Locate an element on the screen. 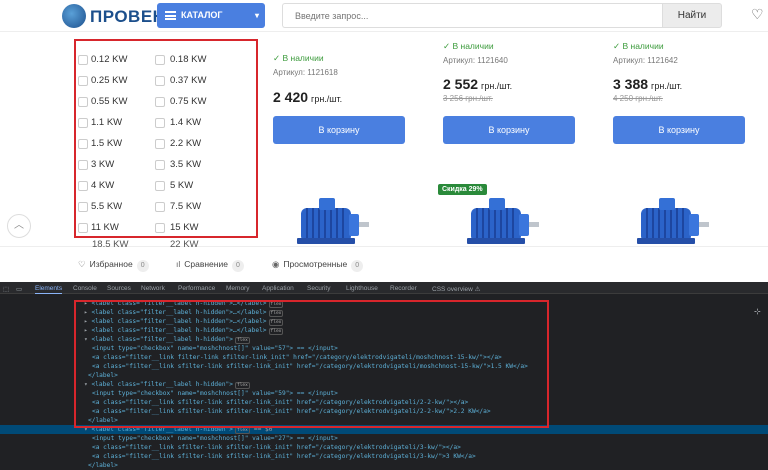 This screenshot has width=768, height=470. devtools-tab: Memory is located at coordinates (237, 288).